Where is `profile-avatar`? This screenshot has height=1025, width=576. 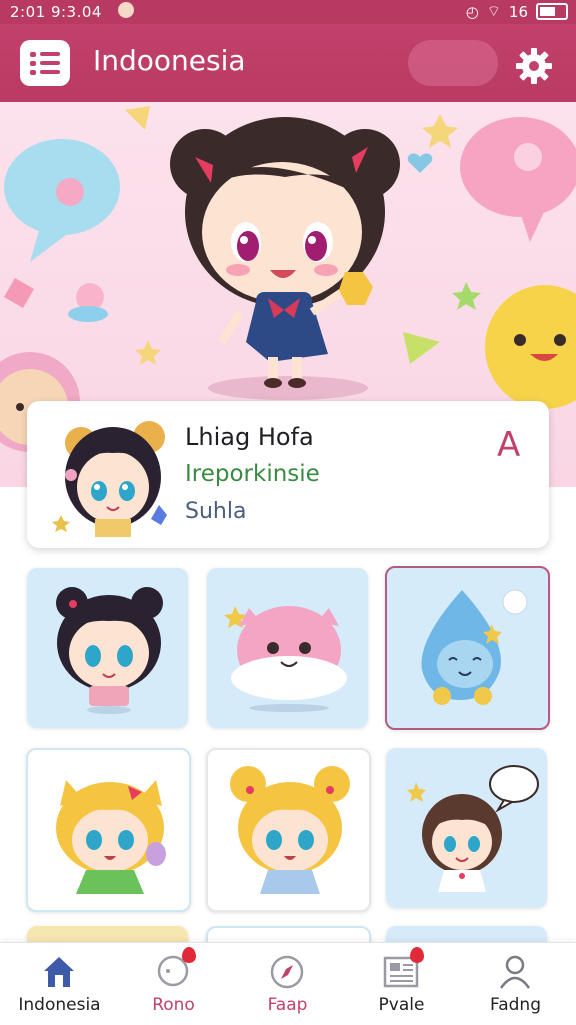
profile-avatar is located at coordinates (109, 479).